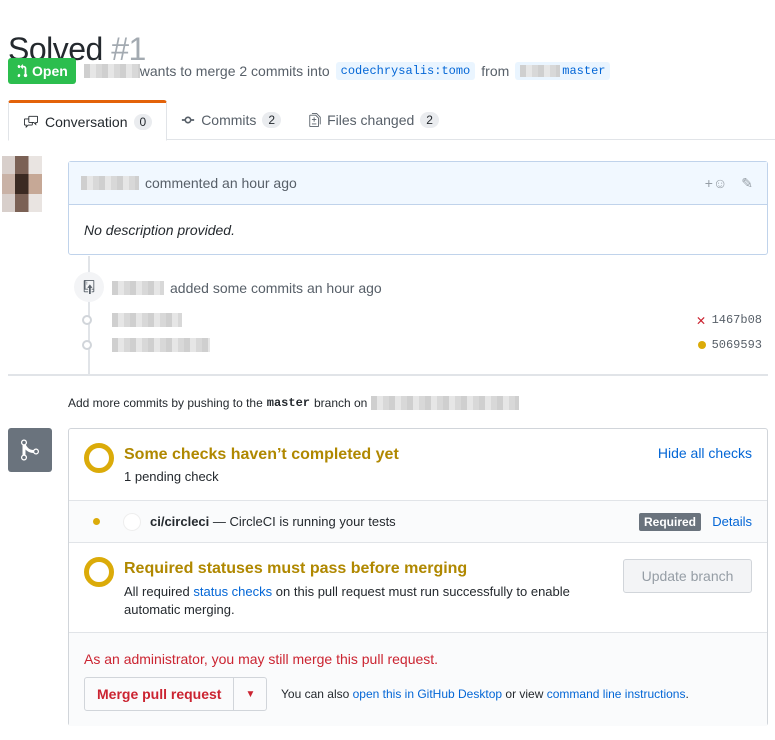 The width and height of the screenshot is (775, 740). Describe the element at coordinates (388, 375) in the screenshot. I see `timeline-divider` at that location.